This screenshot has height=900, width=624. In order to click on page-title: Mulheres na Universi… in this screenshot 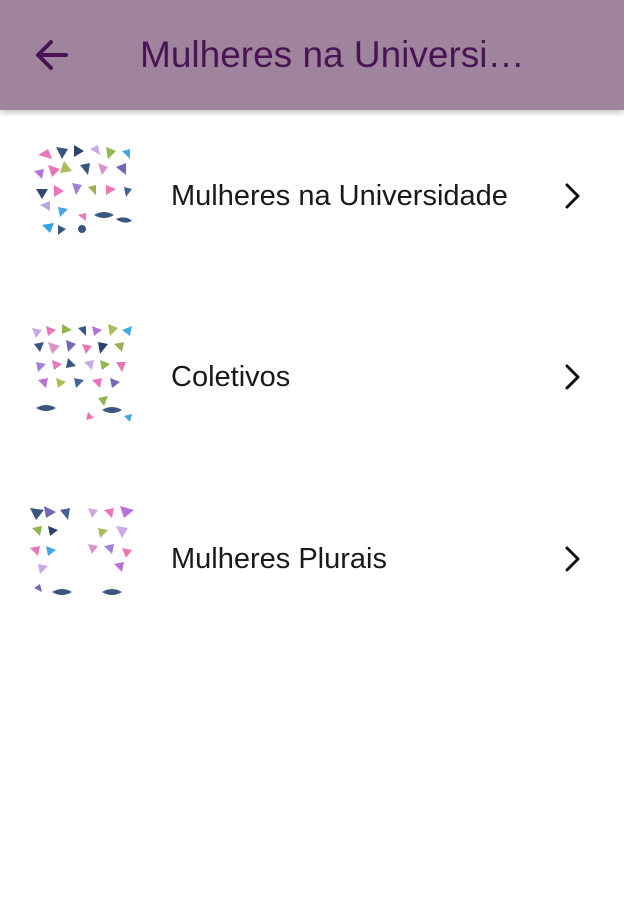, I will do `click(332, 54)`.